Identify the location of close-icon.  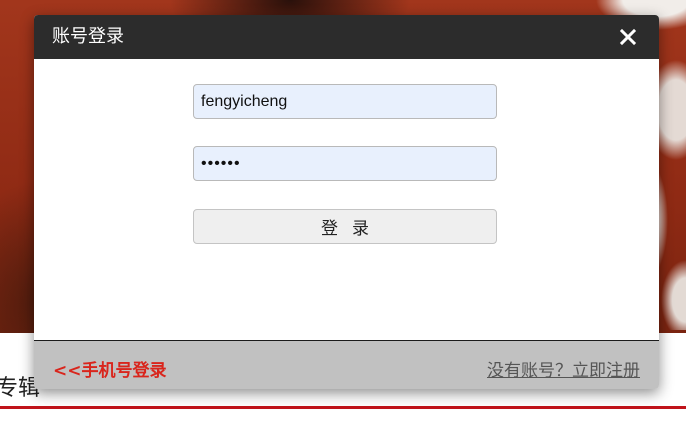
(628, 37).